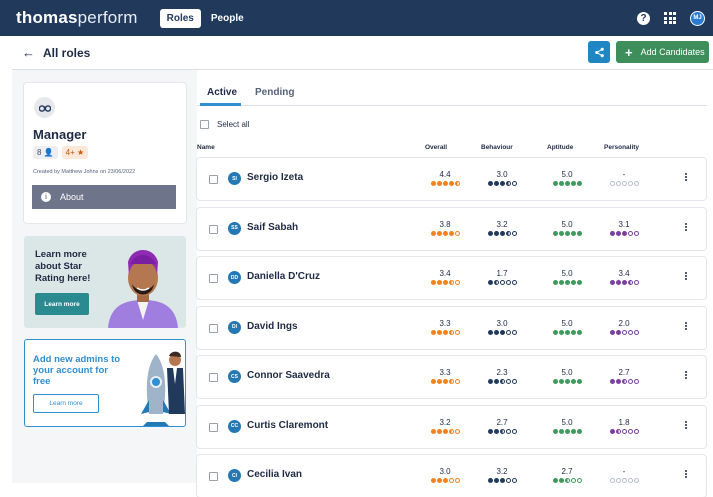  Describe the element at coordinates (624, 273) in the screenshot. I see `personality-value: 3.4` at that location.